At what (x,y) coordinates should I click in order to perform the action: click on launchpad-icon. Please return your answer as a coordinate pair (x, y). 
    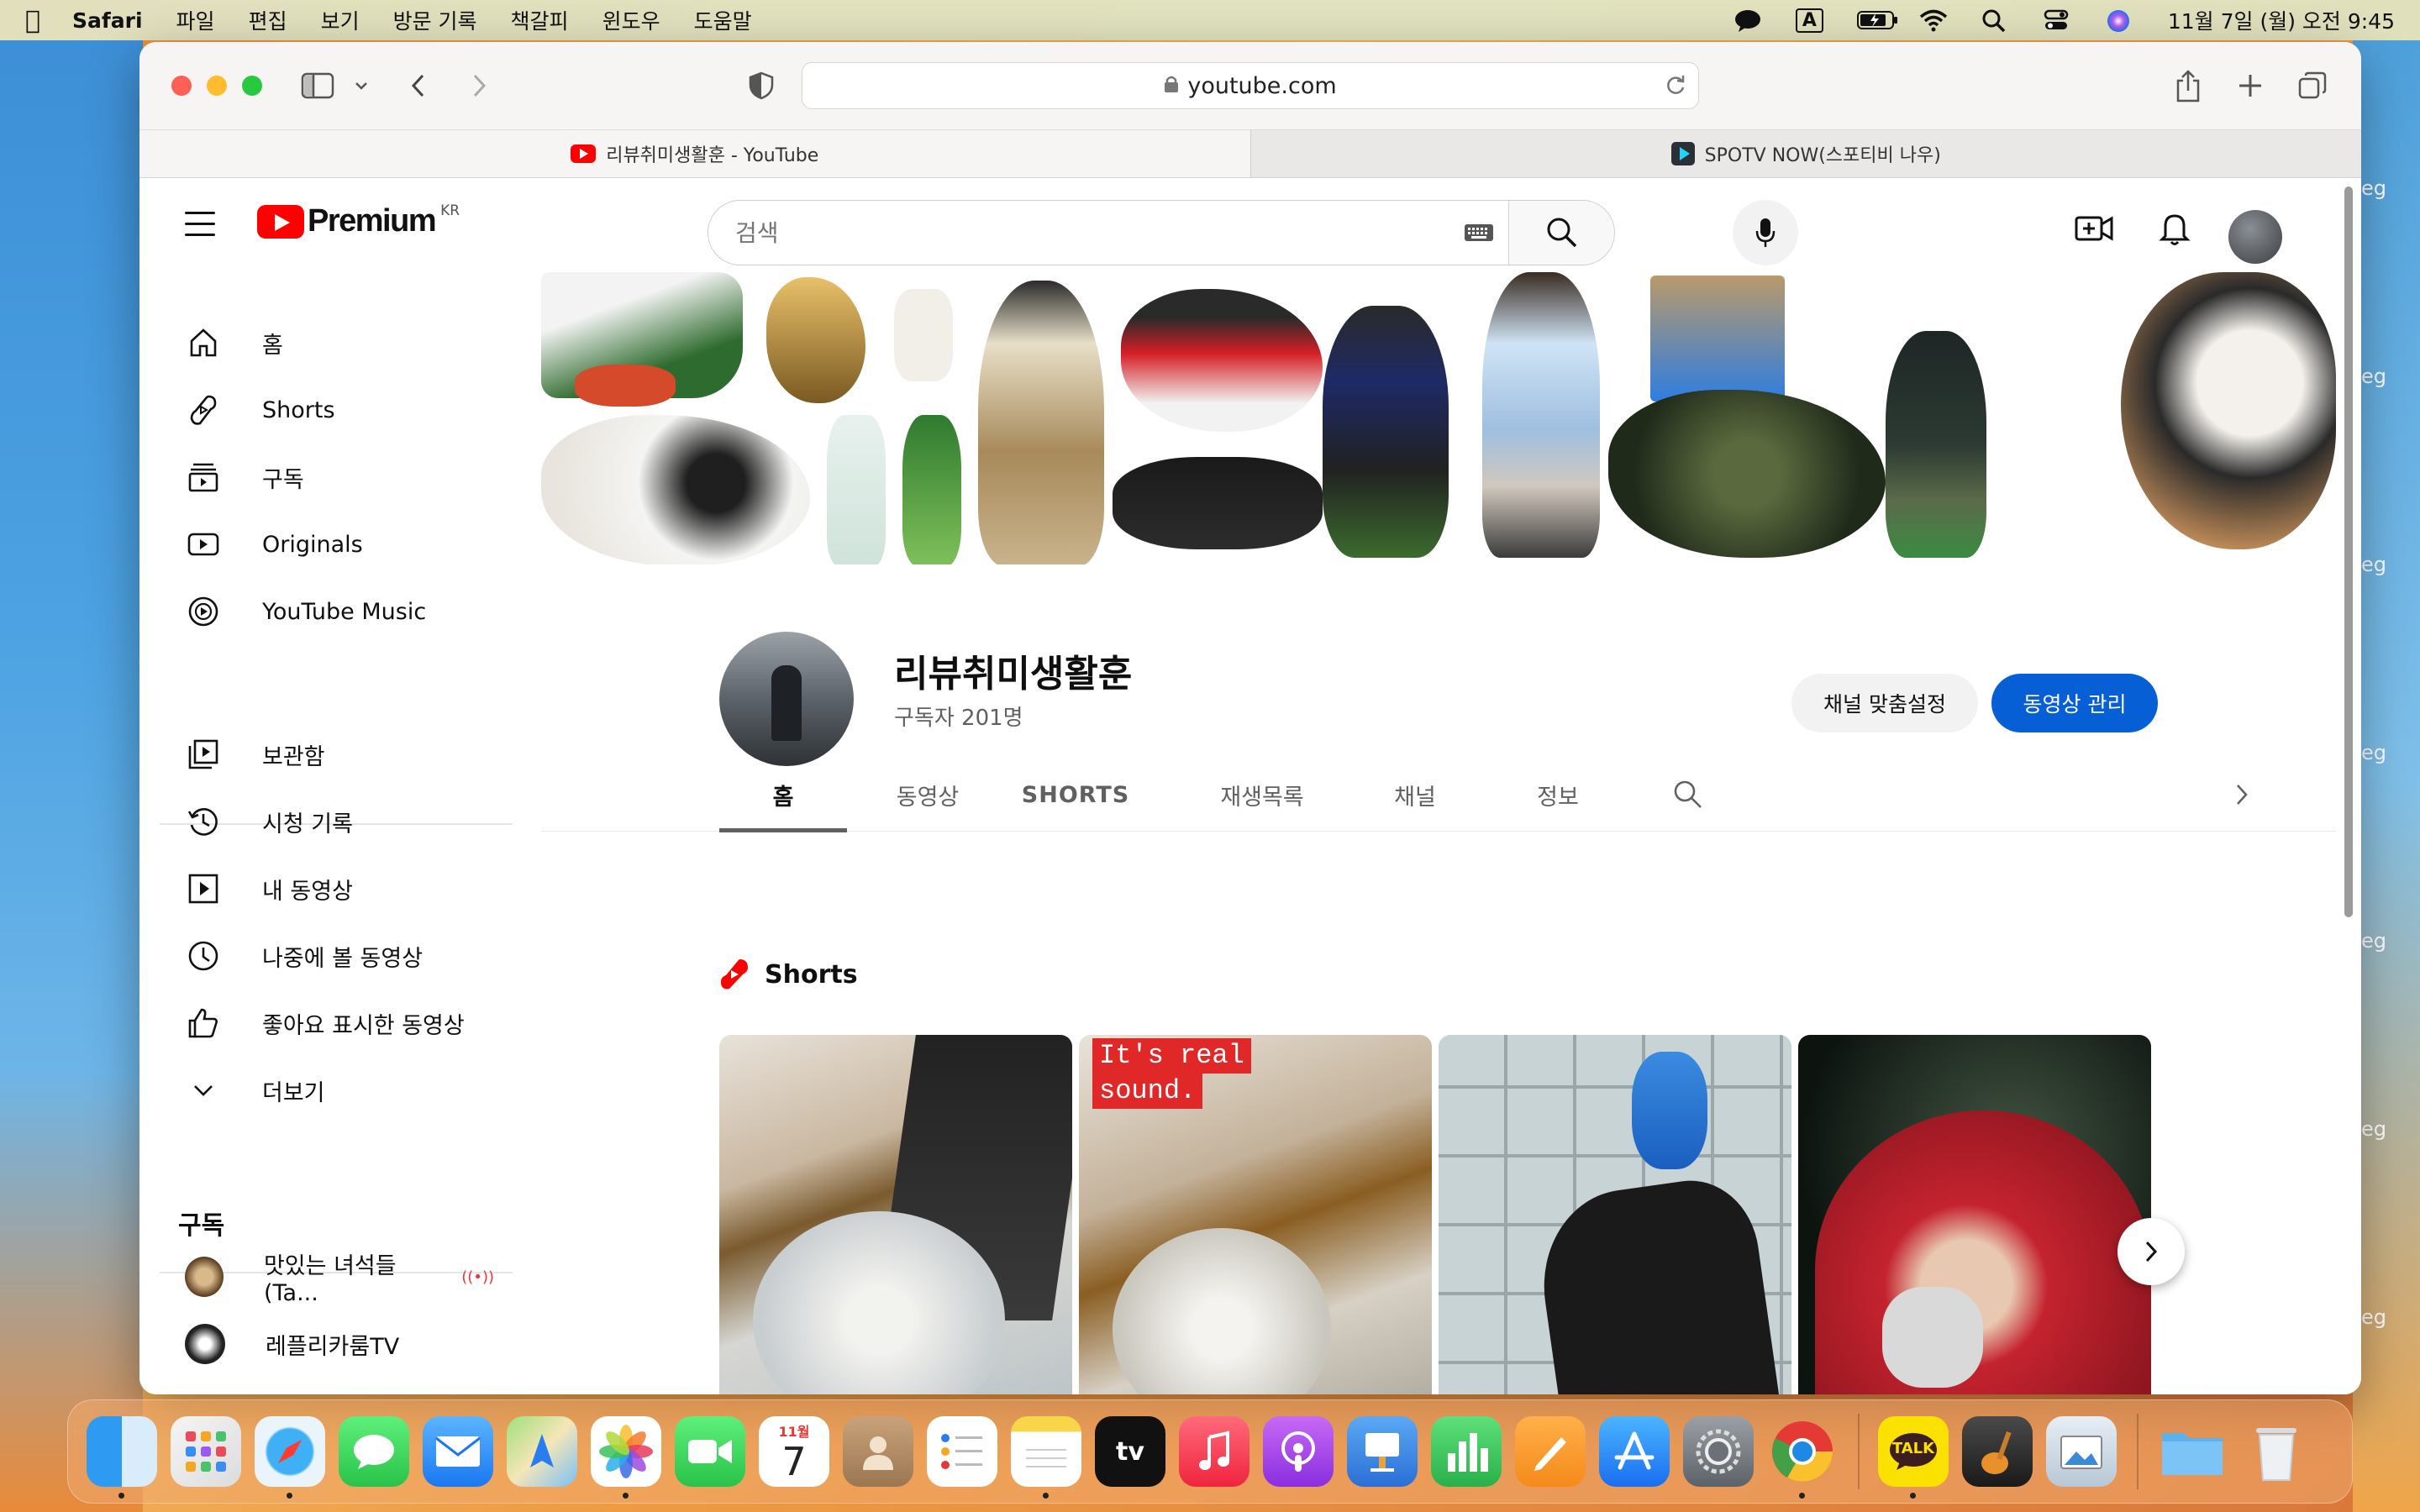
    Looking at the image, I should click on (206, 1451).